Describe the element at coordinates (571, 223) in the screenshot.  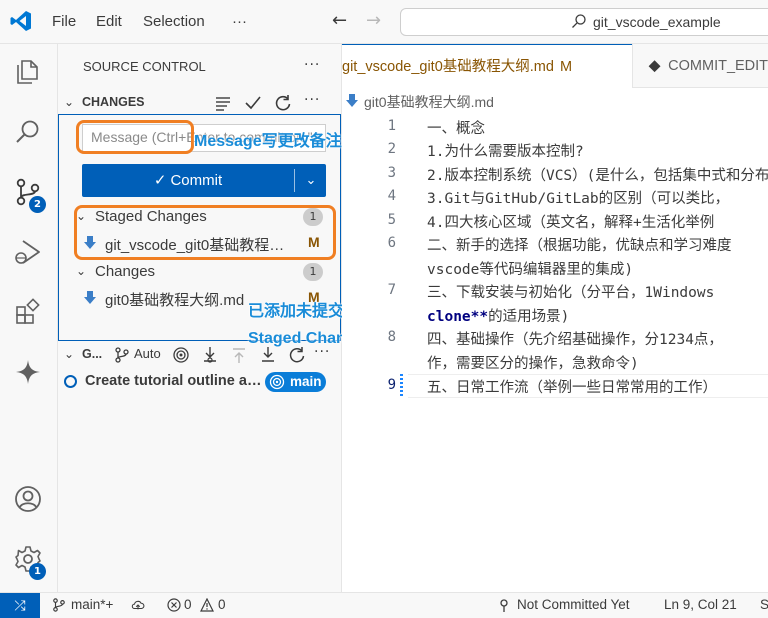
I see `code-line: 4.四大核心区域（英文名，解释+生活化举例` at that location.